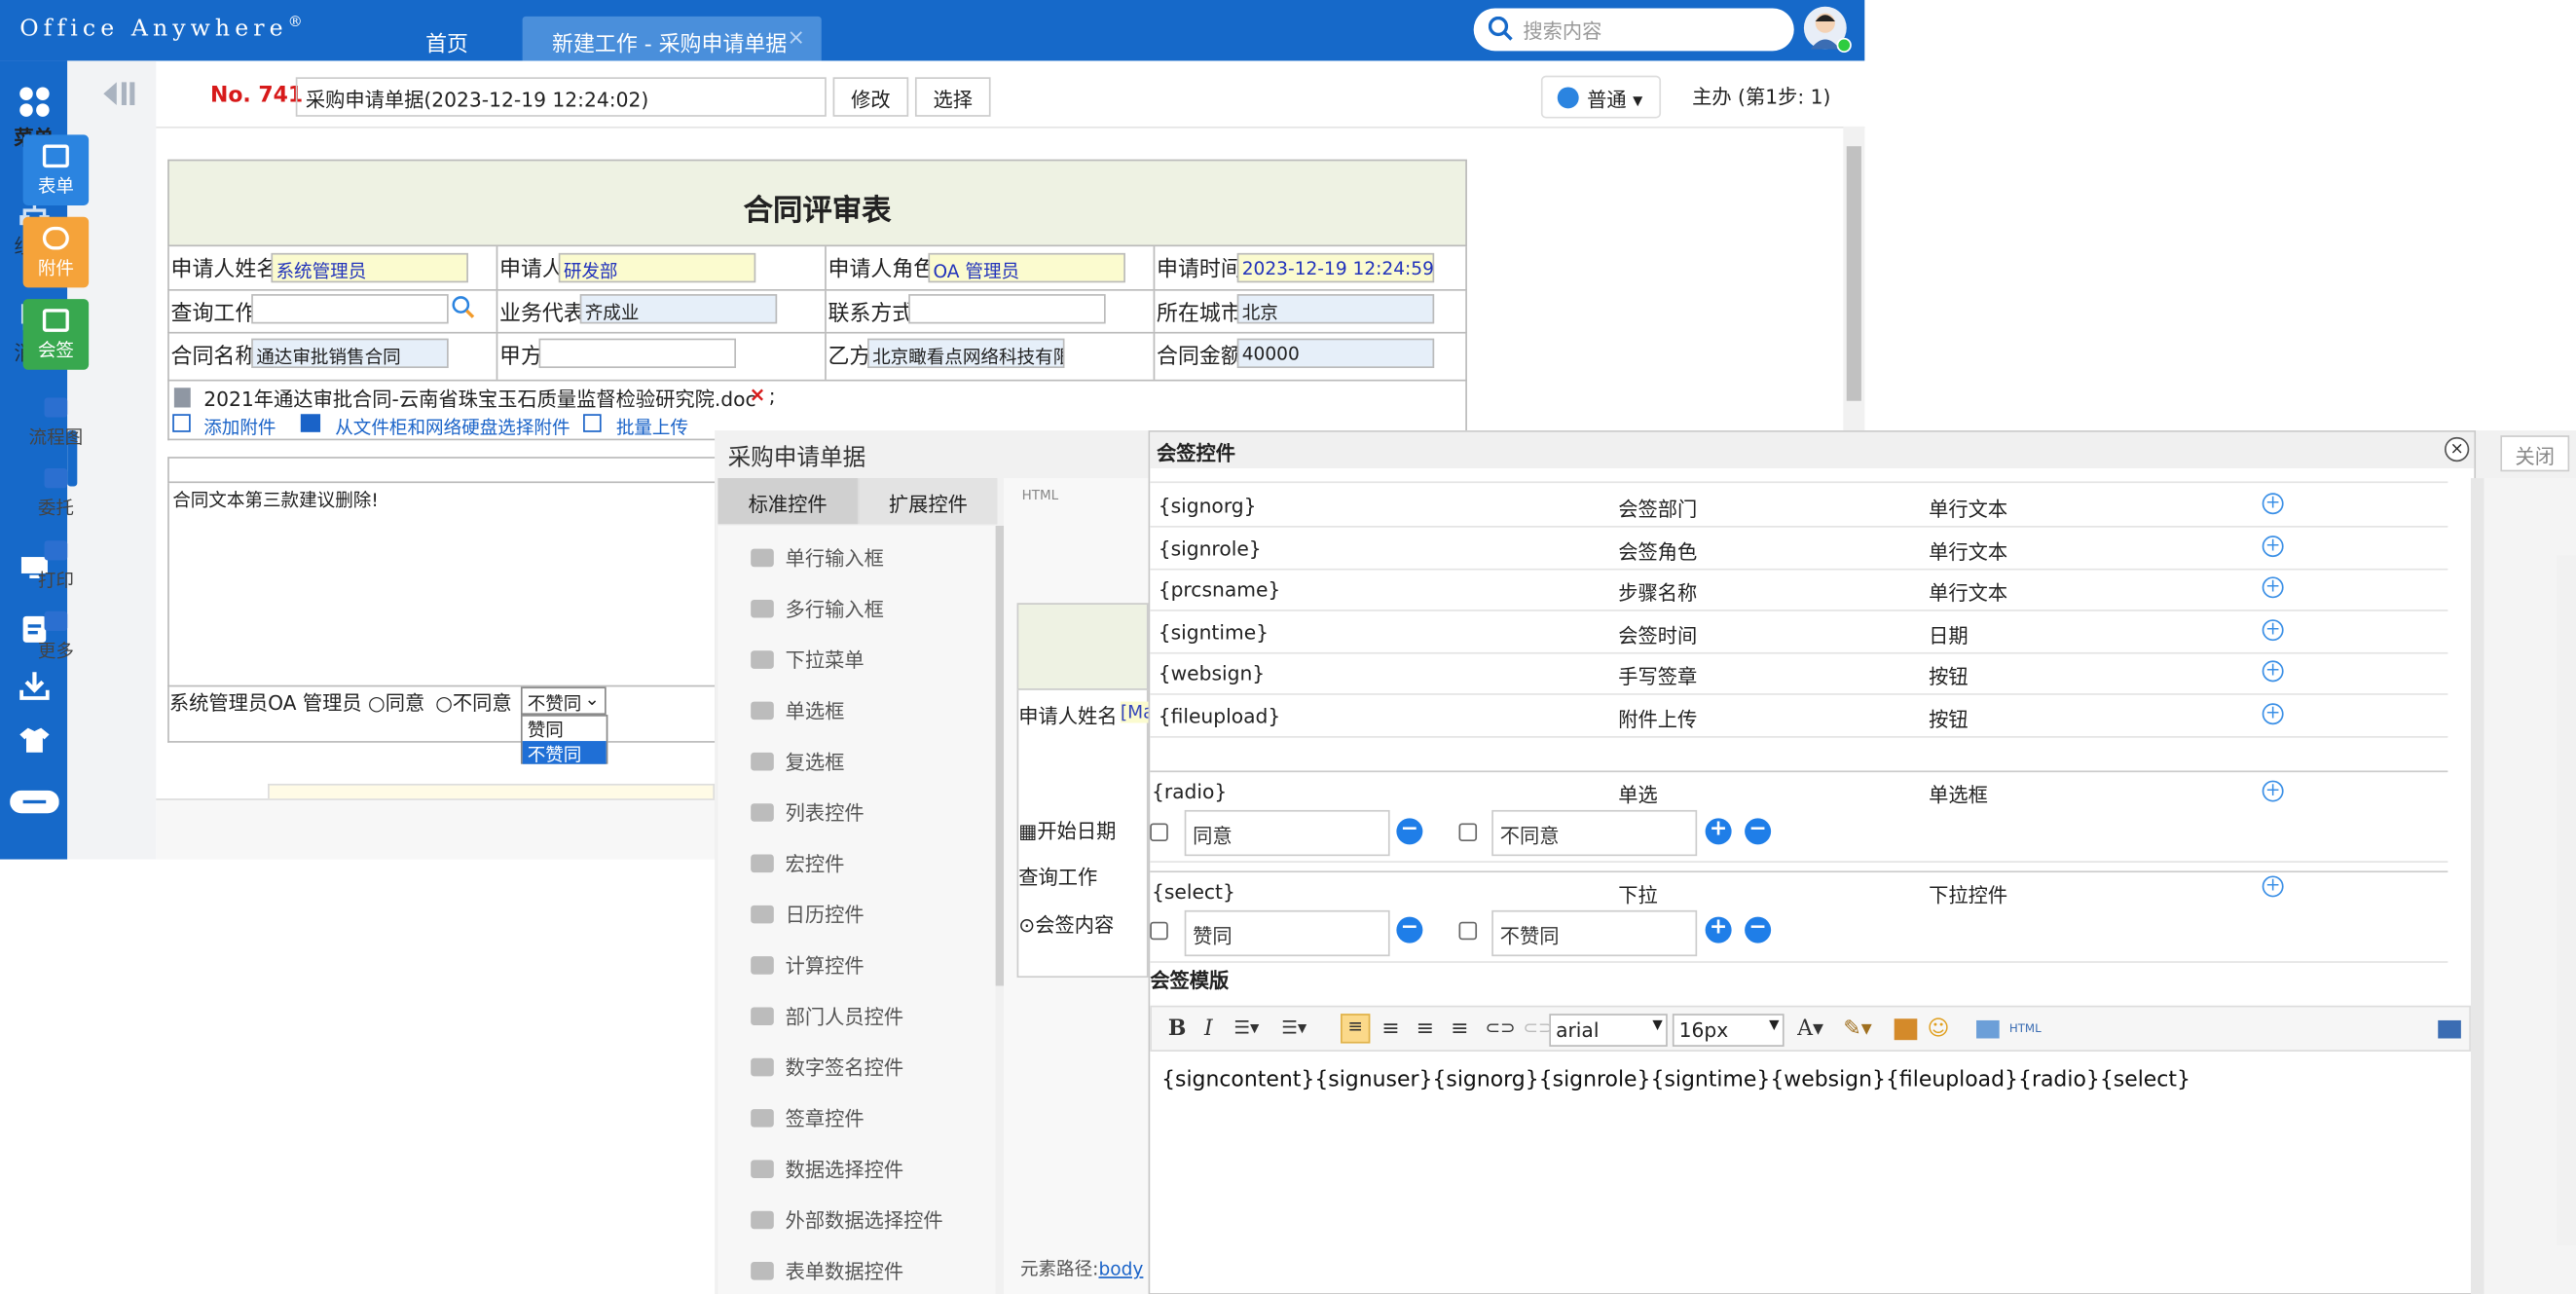 The height and width of the screenshot is (1294, 2576). I want to click on btn-more: 更多, so click(55, 637).